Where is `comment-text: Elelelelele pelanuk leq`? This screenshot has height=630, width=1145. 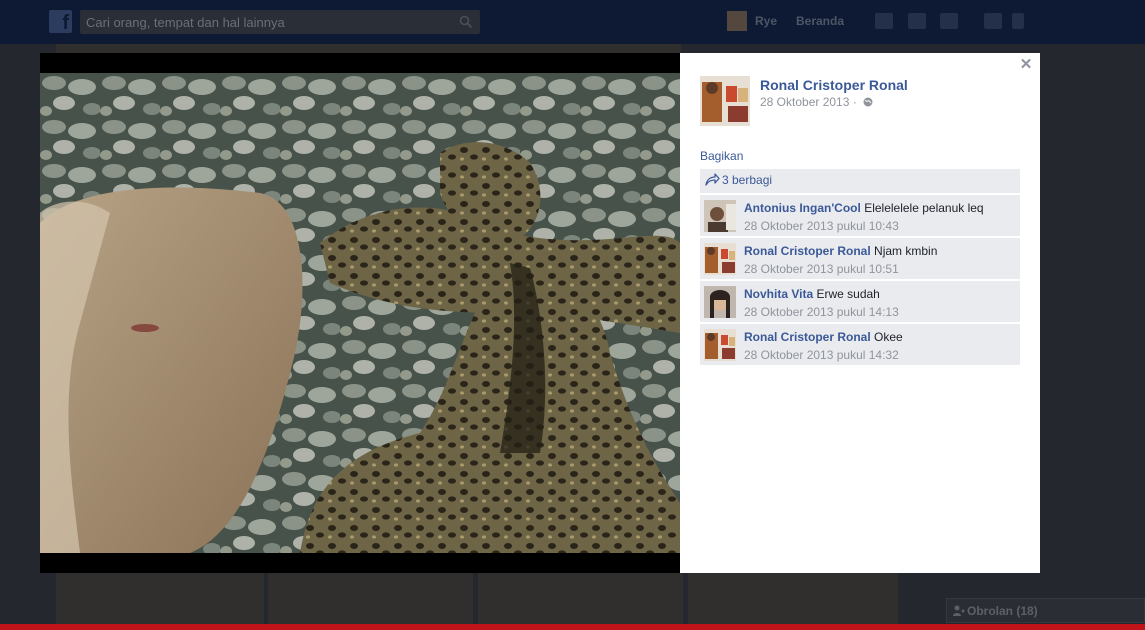 comment-text: Elelelelele pelanuk leq is located at coordinates (924, 208).